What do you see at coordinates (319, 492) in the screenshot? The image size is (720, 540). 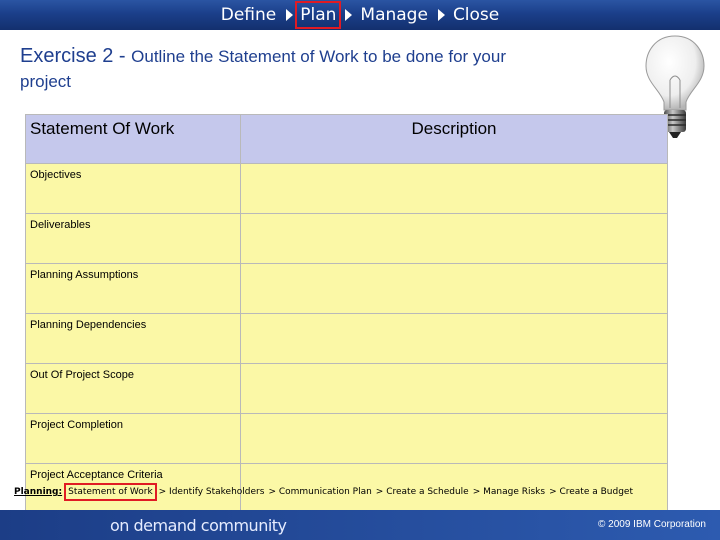 I see `breadcrumb-step: > Communication Plan` at bounding box center [319, 492].